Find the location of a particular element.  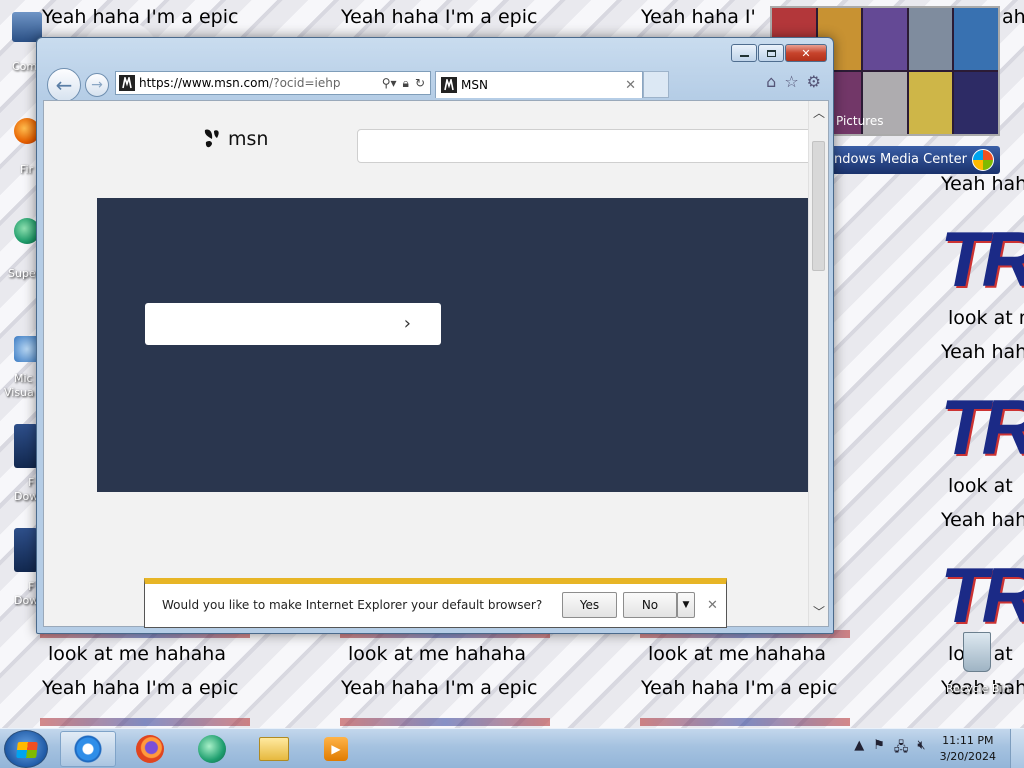

back-arrow-icon: ← is located at coordinates (64, 85).